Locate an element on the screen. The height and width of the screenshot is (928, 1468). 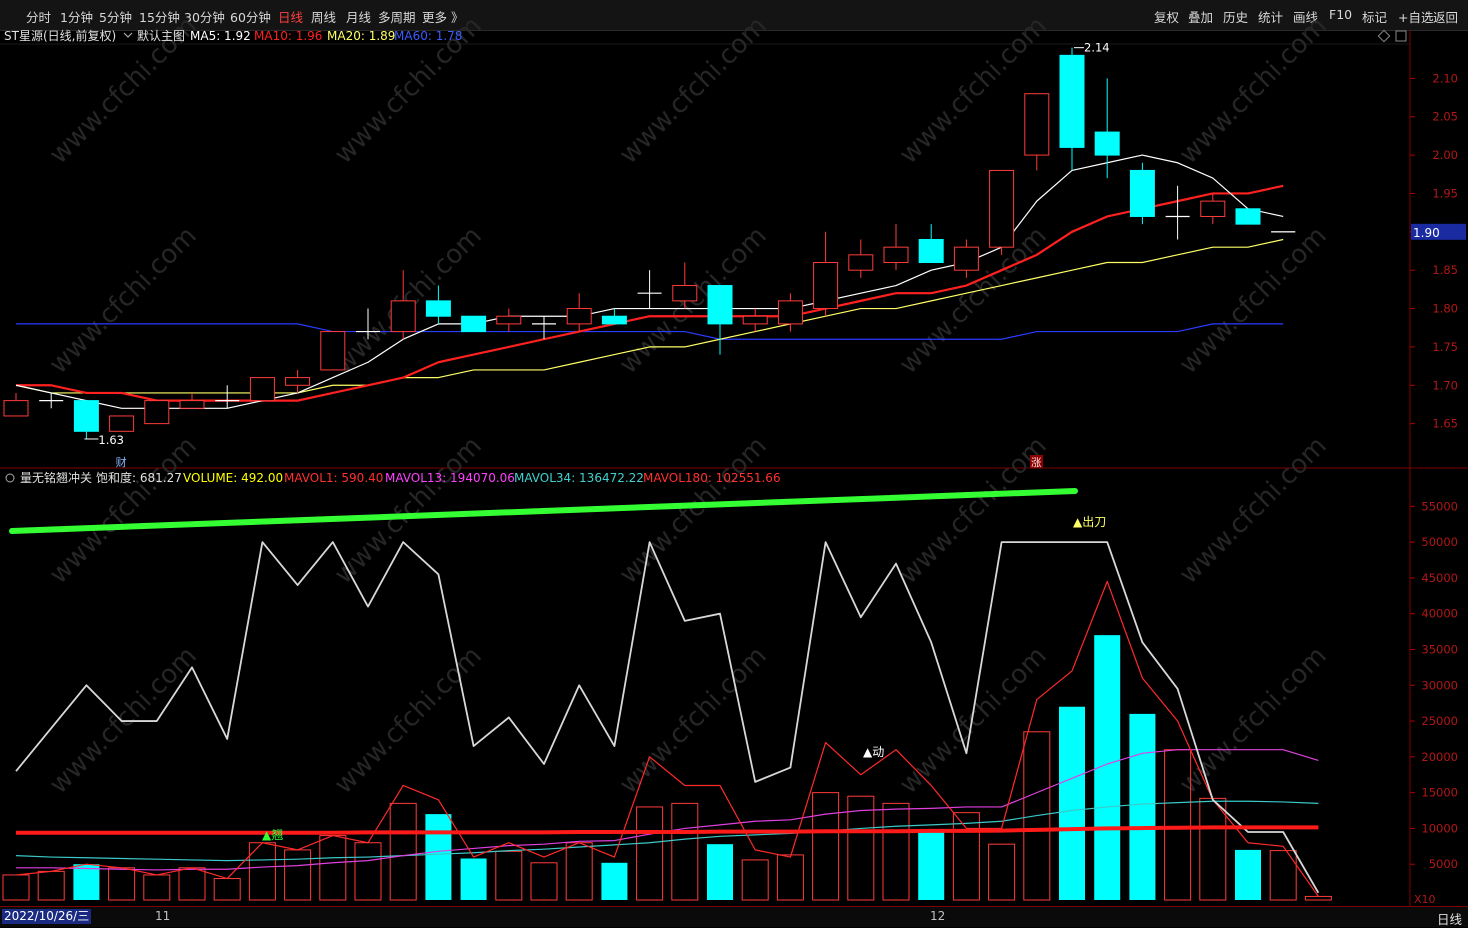
watermark-2: www.cfchi.com is located at coordinates (693, 90).